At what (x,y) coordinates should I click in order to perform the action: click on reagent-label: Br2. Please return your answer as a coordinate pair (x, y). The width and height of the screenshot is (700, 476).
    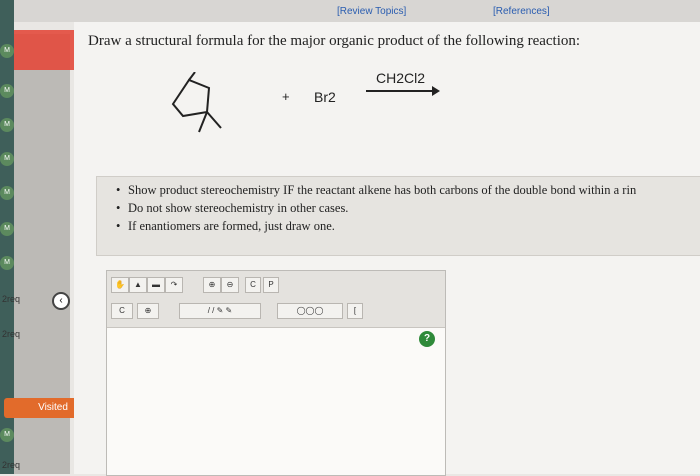
    Looking at the image, I should click on (325, 97).